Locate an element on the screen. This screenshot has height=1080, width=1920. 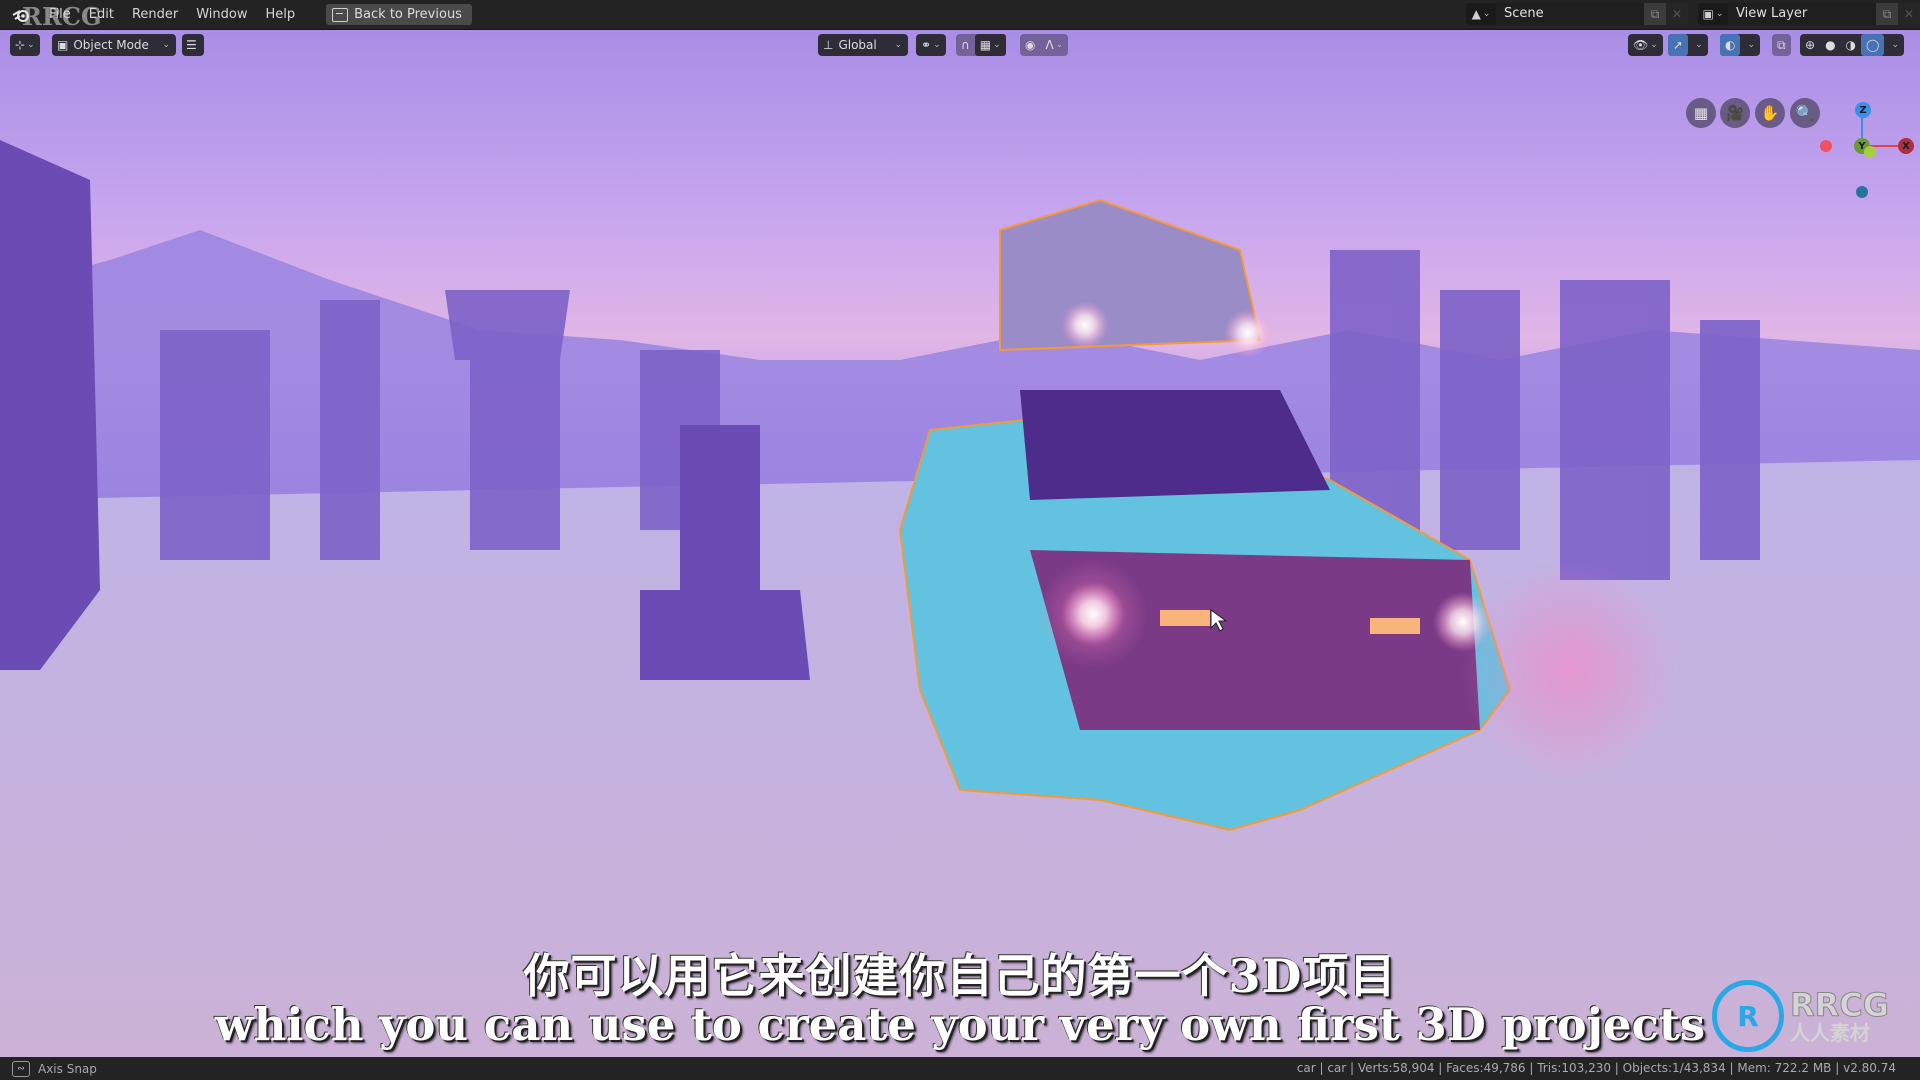
snapping-controls: ∩ ▦ ⌄ is located at coordinates (981, 45).